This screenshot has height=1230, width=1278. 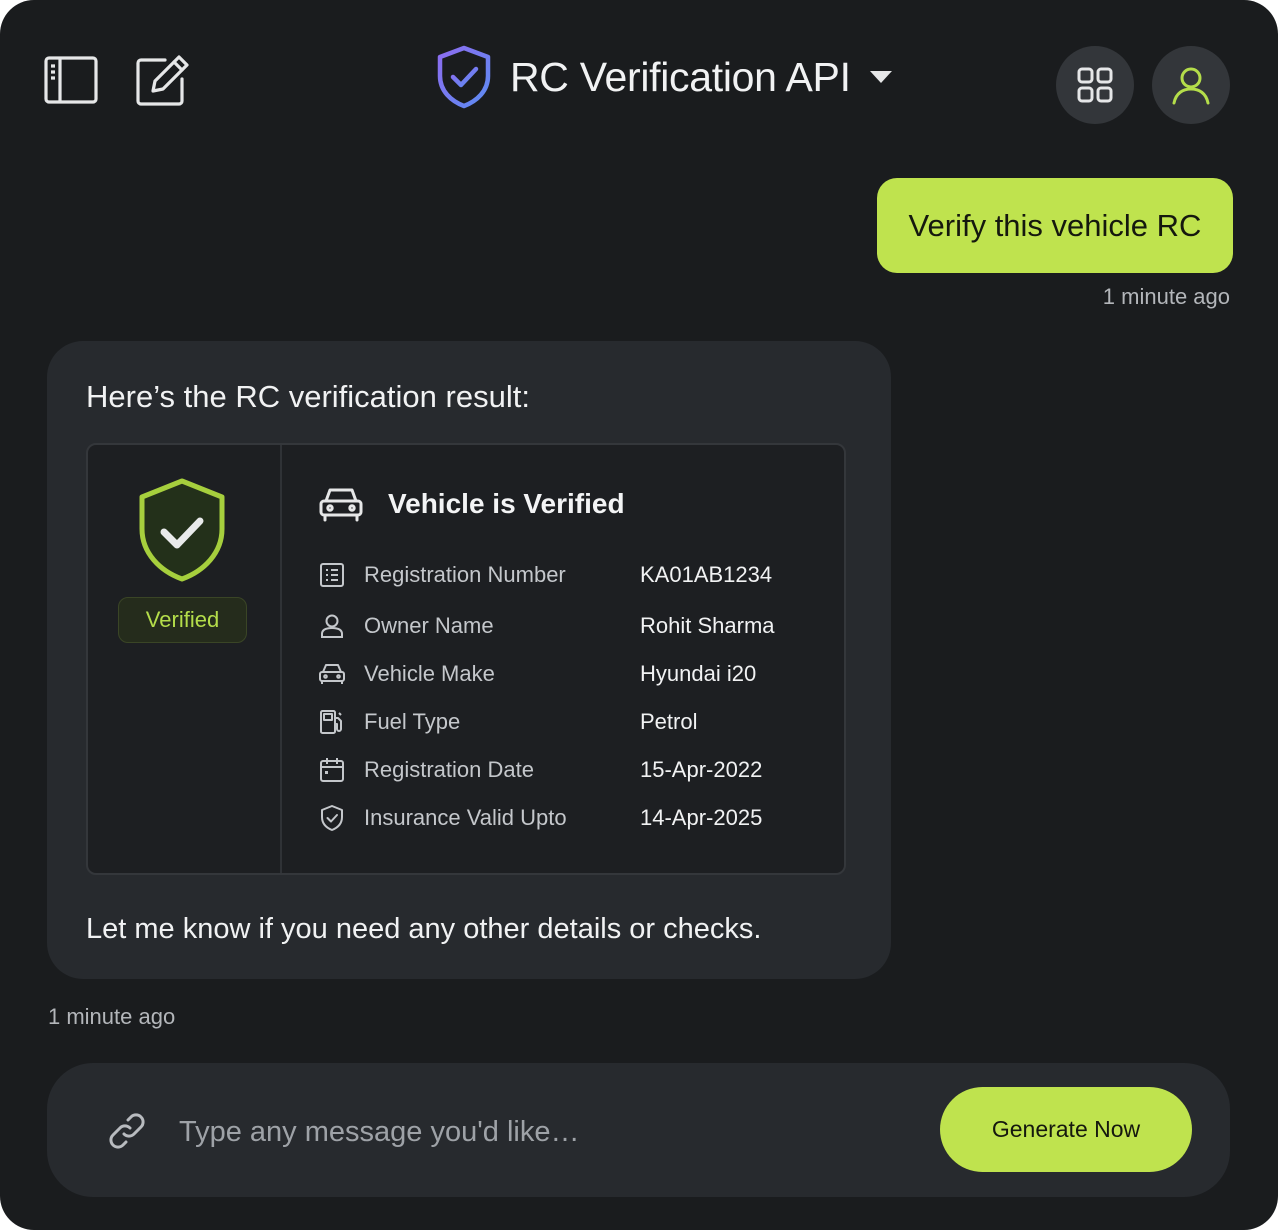 I want to click on detail-row: Vehicle Make Hyundai i20, so click(x=537, y=674).